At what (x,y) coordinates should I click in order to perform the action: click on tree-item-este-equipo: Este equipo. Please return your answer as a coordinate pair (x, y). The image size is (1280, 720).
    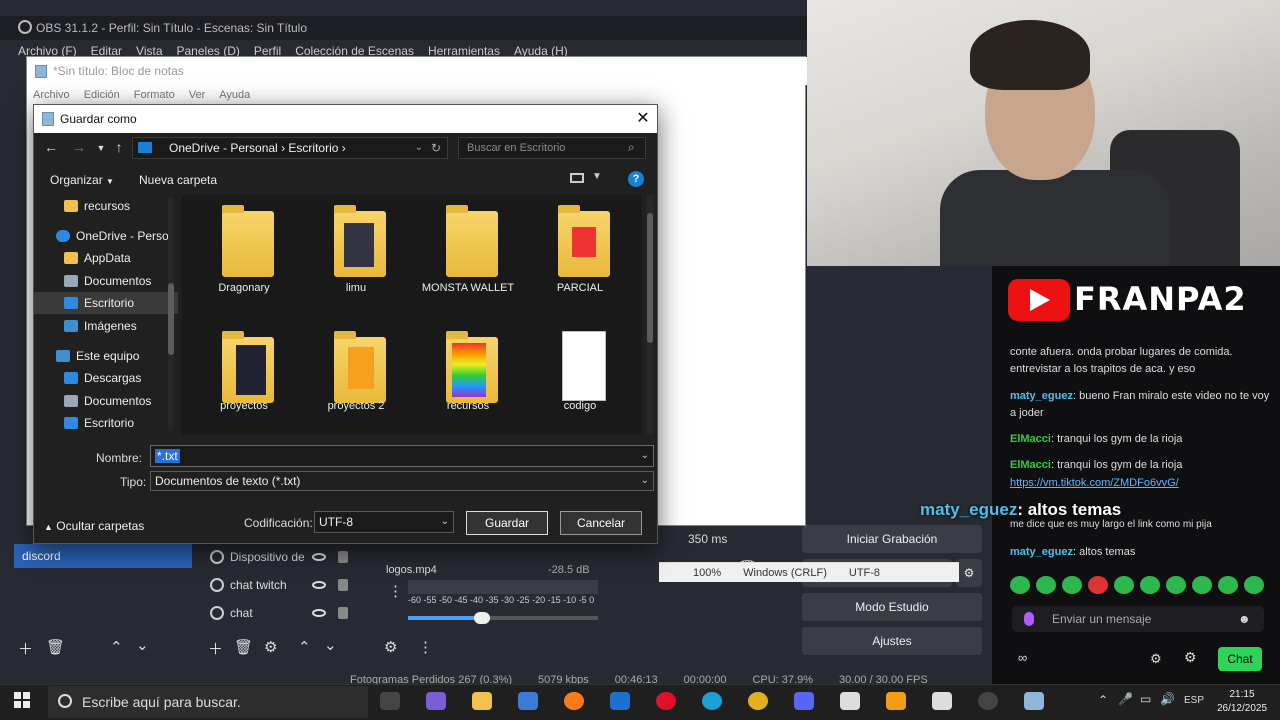
    Looking at the image, I should click on (106, 356).